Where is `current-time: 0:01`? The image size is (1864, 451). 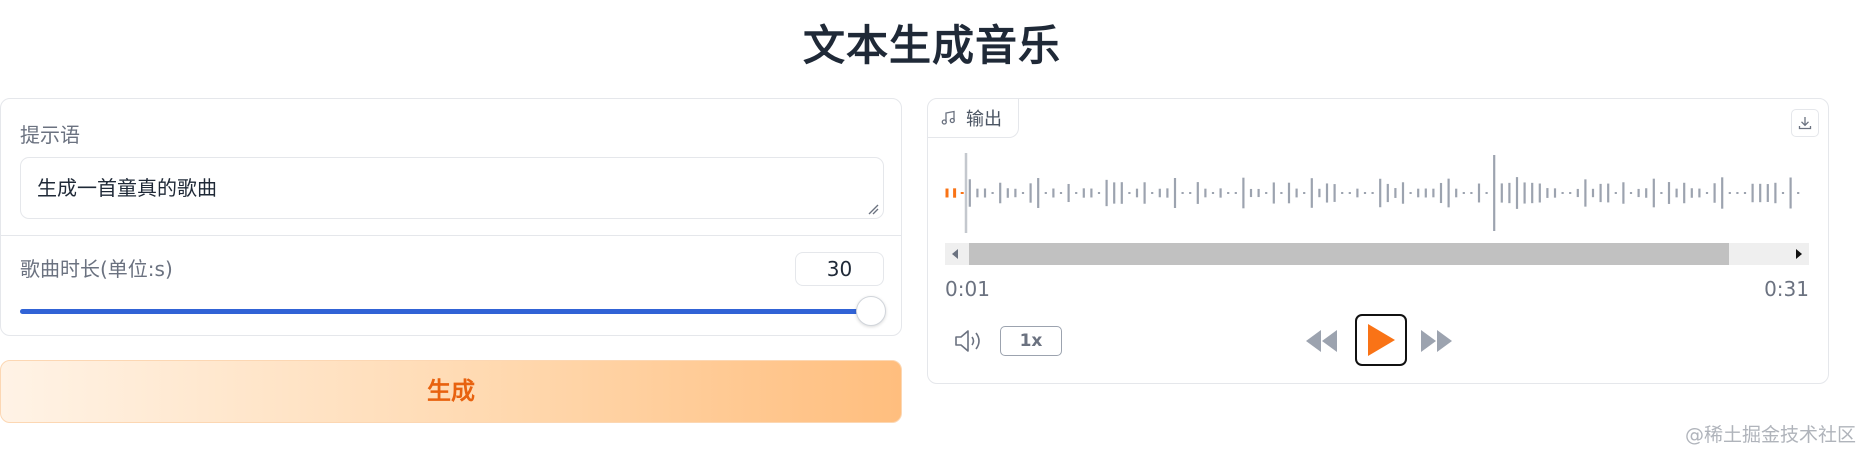 current-time: 0:01 is located at coordinates (967, 289).